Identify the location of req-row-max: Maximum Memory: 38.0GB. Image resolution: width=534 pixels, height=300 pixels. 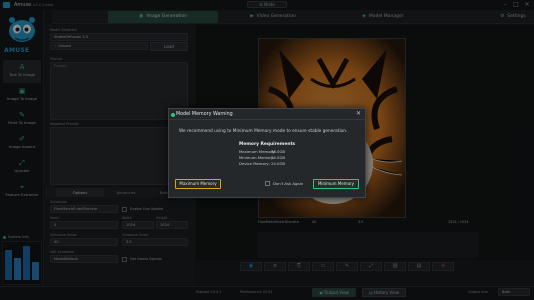
(262, 151).